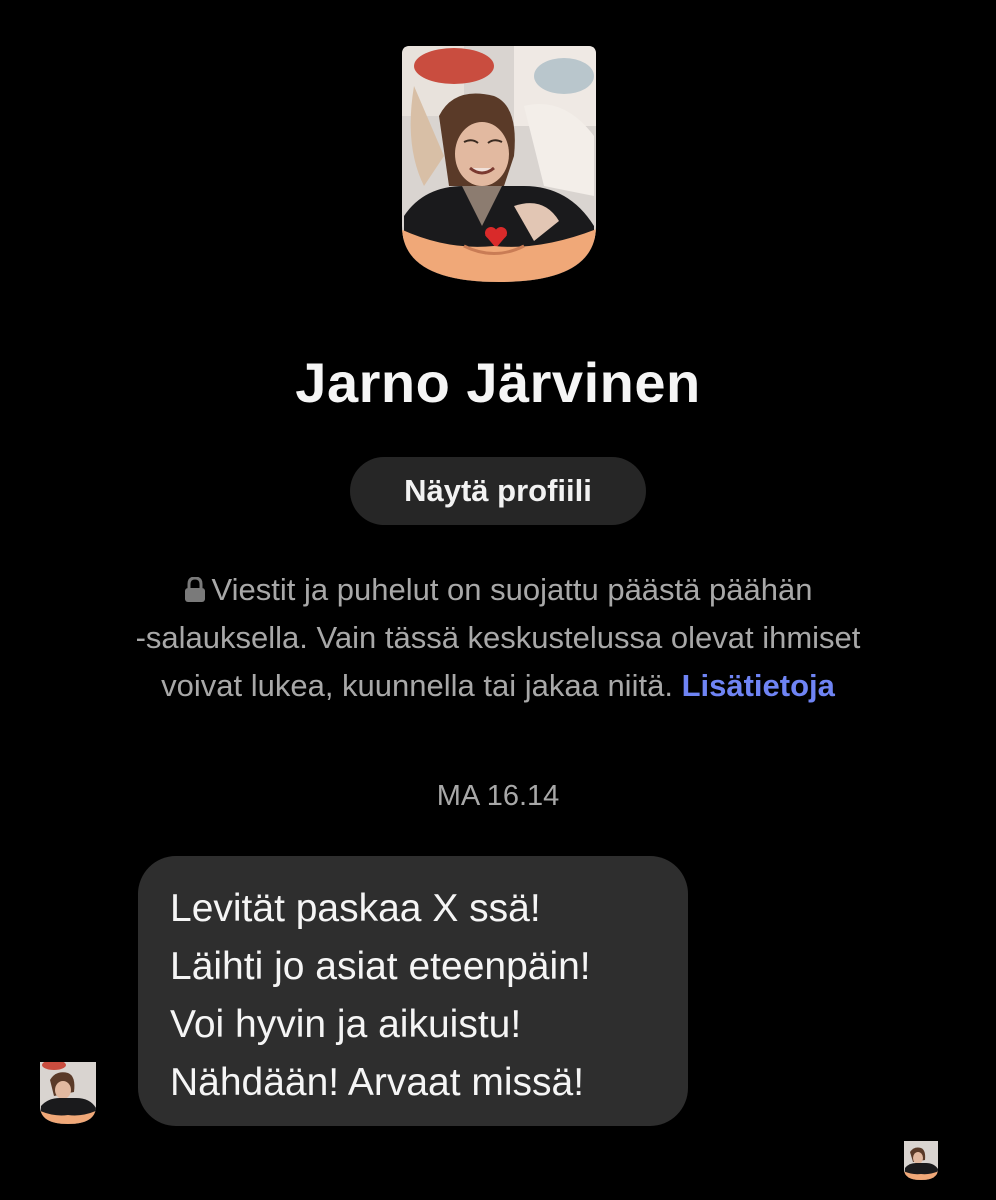  Describe the element at coordinates (758, 685) in the screenshot. I see `learn-more-link: Lisätietoja` at that location.